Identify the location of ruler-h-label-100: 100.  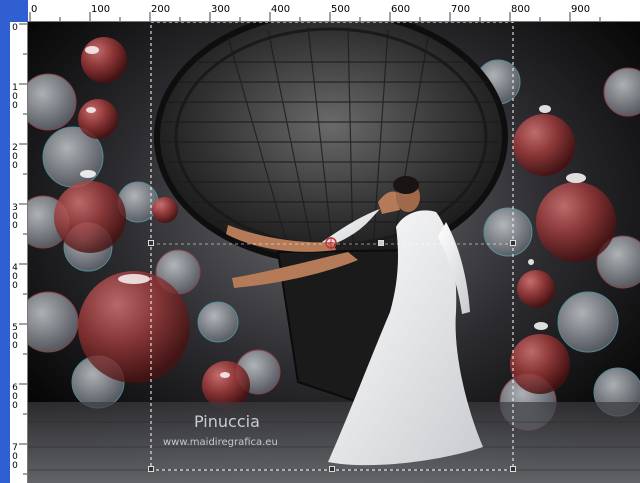
(101, 9).